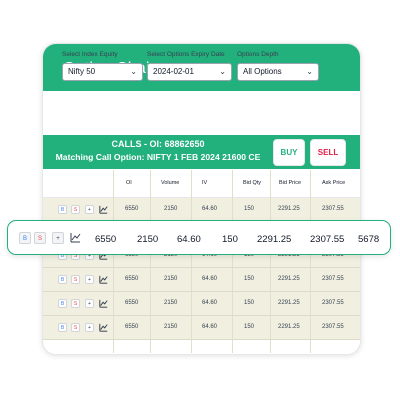 The height and width of the screenshot is (400, 400). Describe the element at coordinates (328, 152) in the screenshot. I see `sell-button: SELL` at that location.